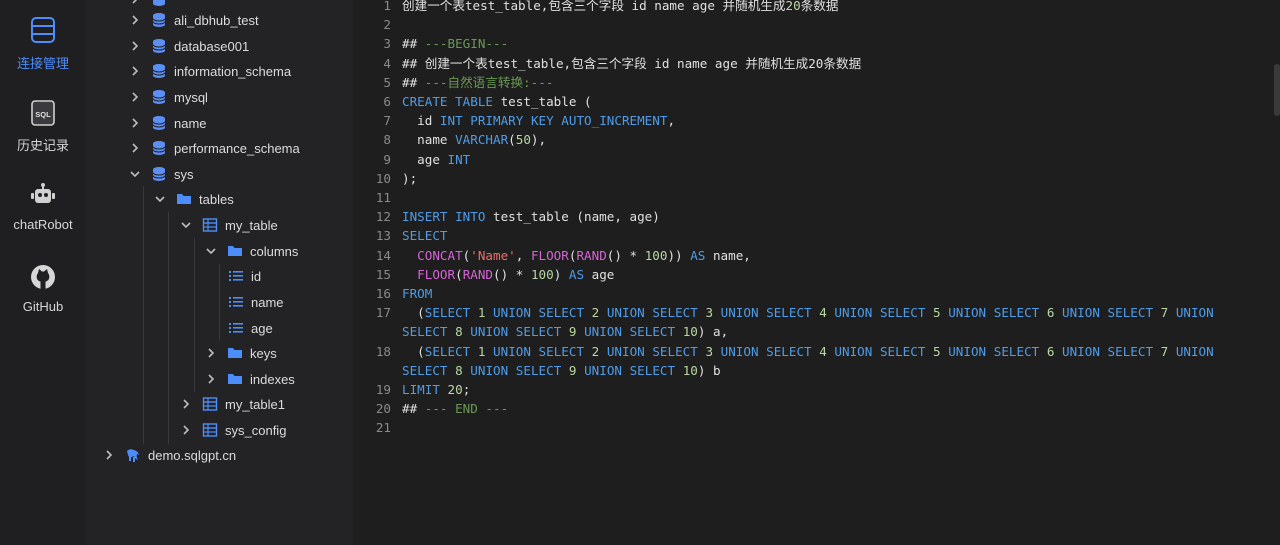 Image resolution: width=1280 pixels, height=545 pixels. What do you see at coordinates (168, 123) in the screenshot?
I see `tree-database: name` at bounding box center [168, 123].